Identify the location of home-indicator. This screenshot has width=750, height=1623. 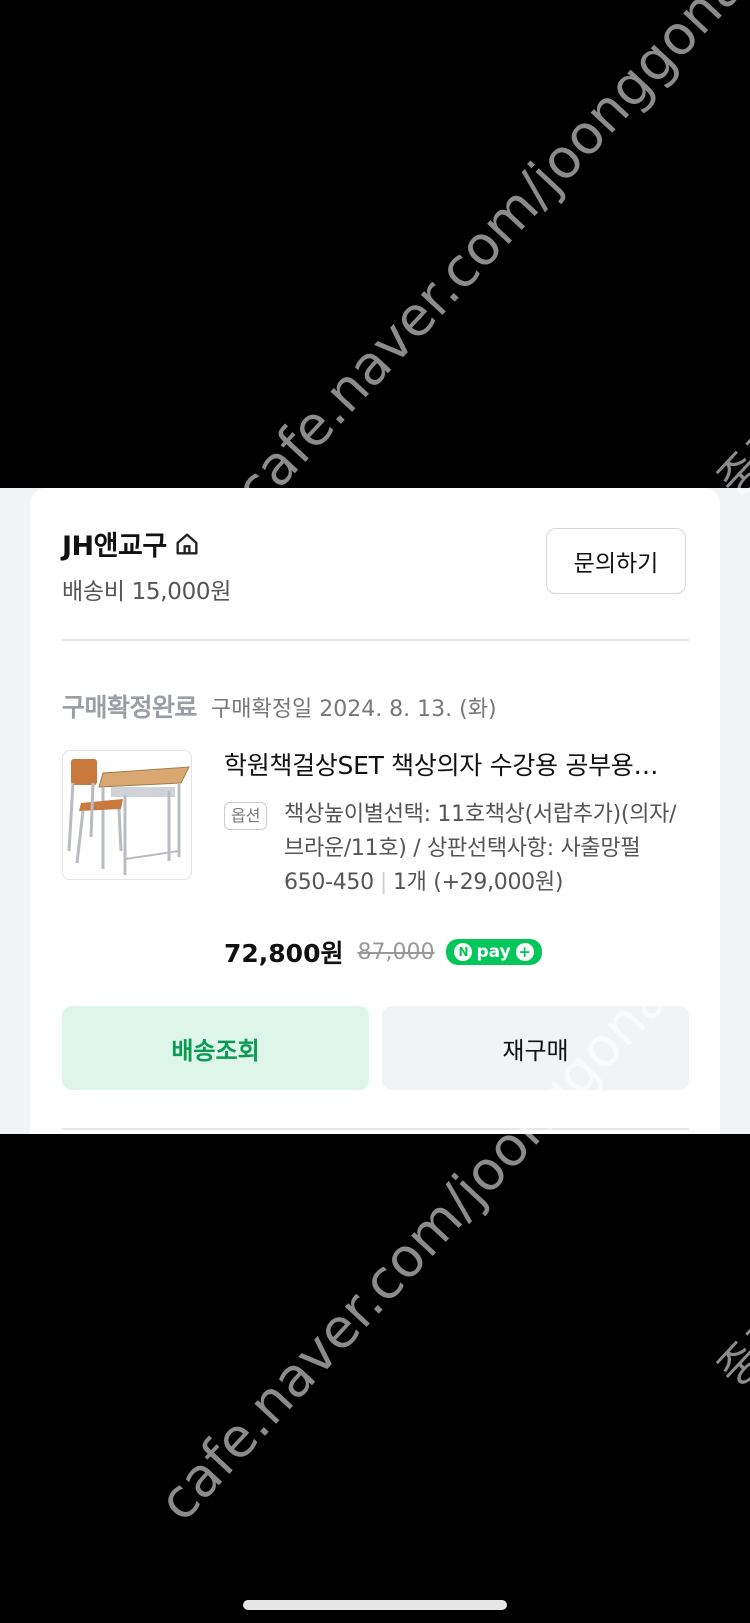
(375, 1605).